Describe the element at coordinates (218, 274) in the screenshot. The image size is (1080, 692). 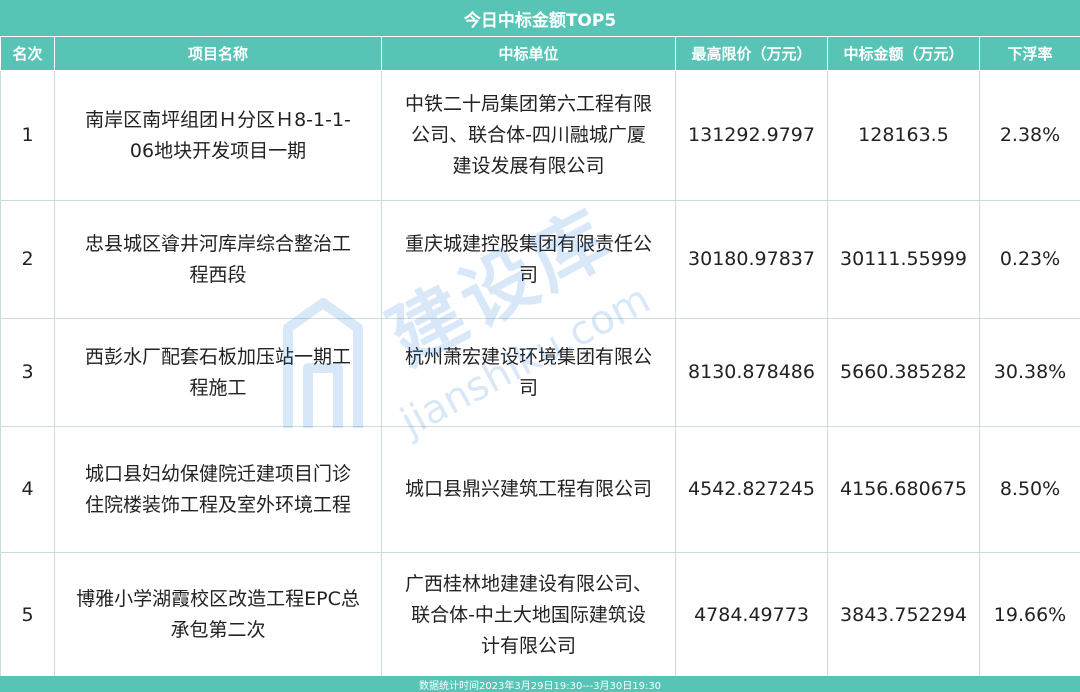
I see `project-line: 程西段` at that location.